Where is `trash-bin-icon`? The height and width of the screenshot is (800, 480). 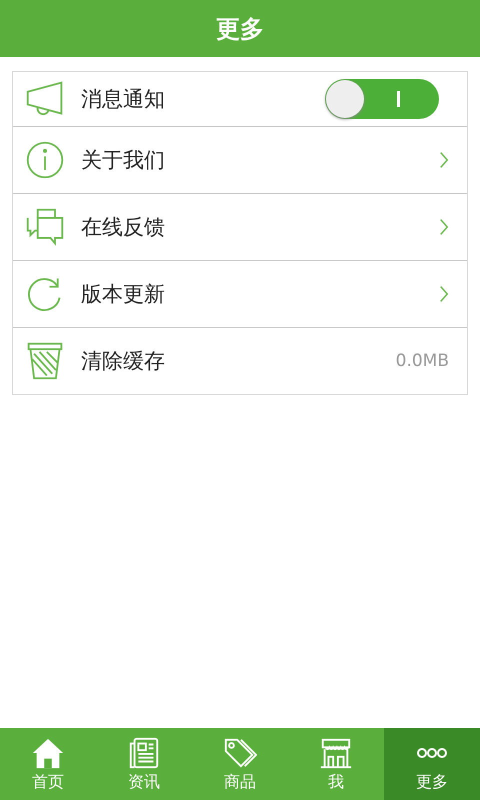
trash-bin-icon is located at coordinates (45, 361).